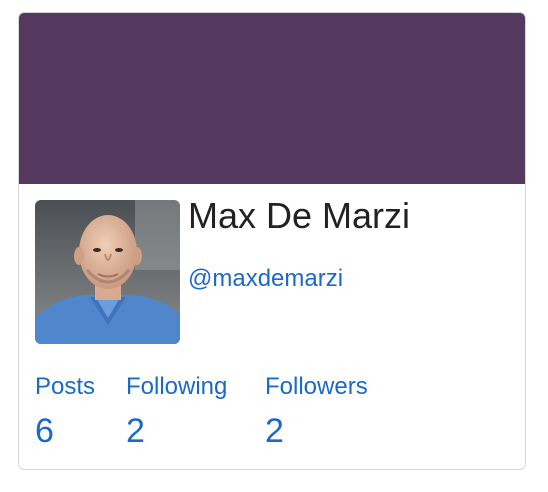 The width and height of the screenshot is (548, 492). Describe the element at coordinates (44, 431) in the screenshot. I see `stat-value: 6` at that location.